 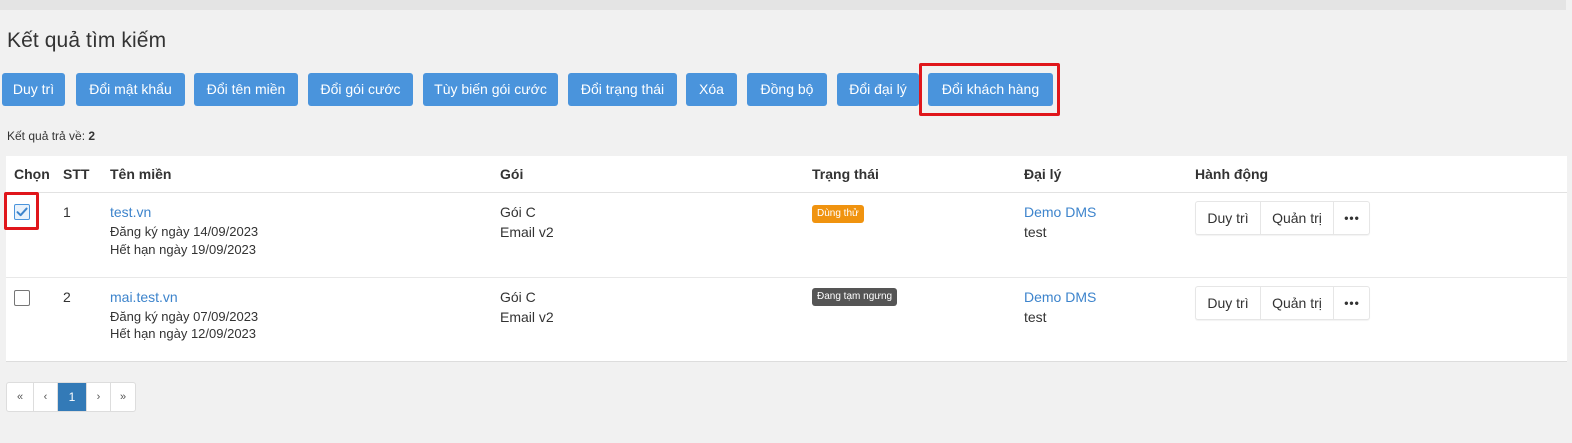 I want to click on pagination: « ‹ 1 › », so click(x=71, y=397).